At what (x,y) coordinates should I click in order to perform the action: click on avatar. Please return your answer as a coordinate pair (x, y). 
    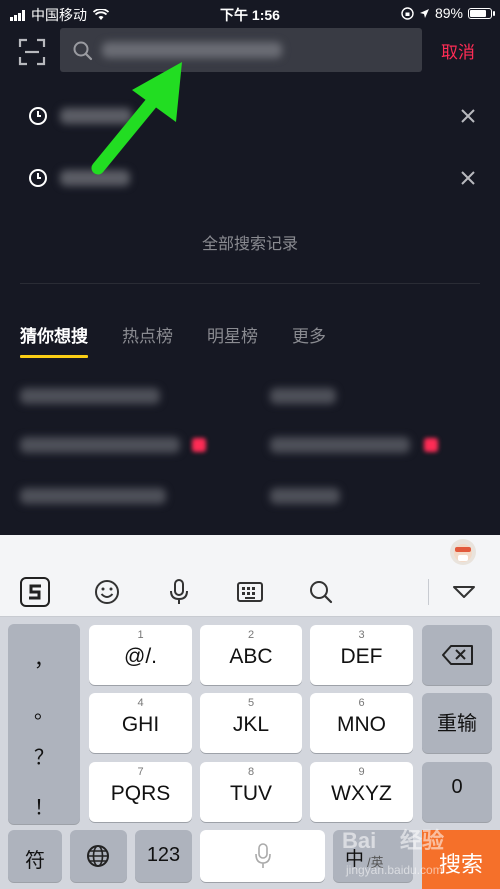
    Looking at the image, I should click on (463, 552).